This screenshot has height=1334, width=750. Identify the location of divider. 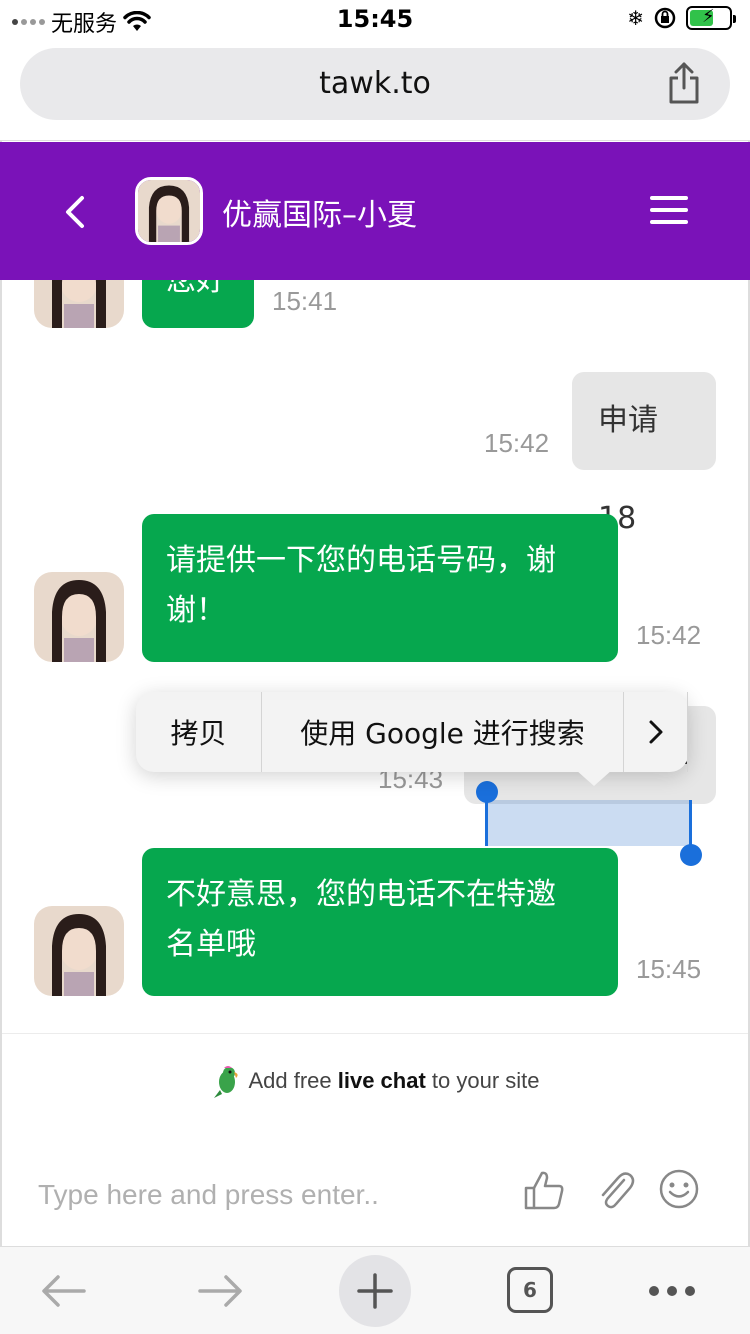
(375, 1033).